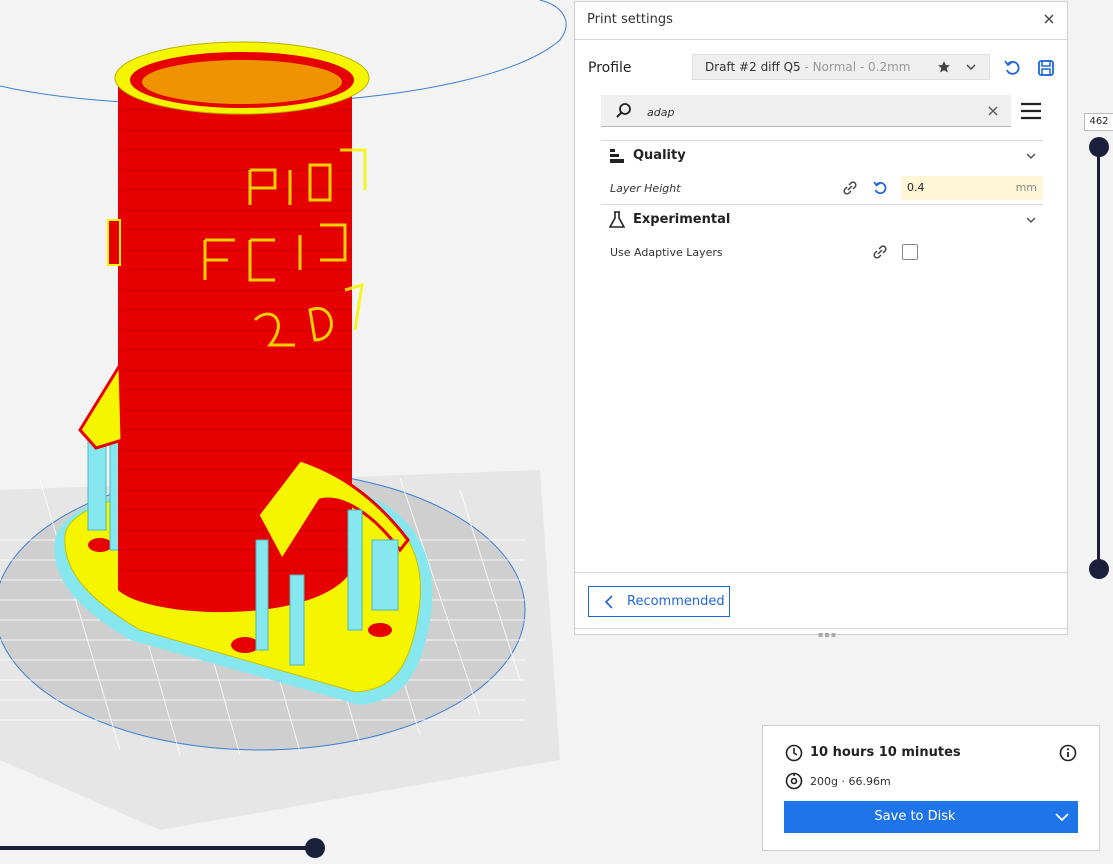  What do you see at coordinates (1099, 147) in the screenshot?
I see `layer-slider-top-handle` at bounding box center [1099, 147].